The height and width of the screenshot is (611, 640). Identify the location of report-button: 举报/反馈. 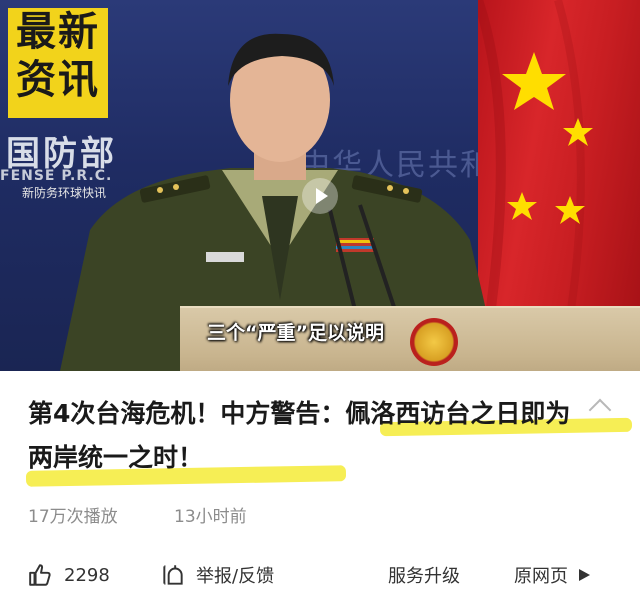
(217, 575).